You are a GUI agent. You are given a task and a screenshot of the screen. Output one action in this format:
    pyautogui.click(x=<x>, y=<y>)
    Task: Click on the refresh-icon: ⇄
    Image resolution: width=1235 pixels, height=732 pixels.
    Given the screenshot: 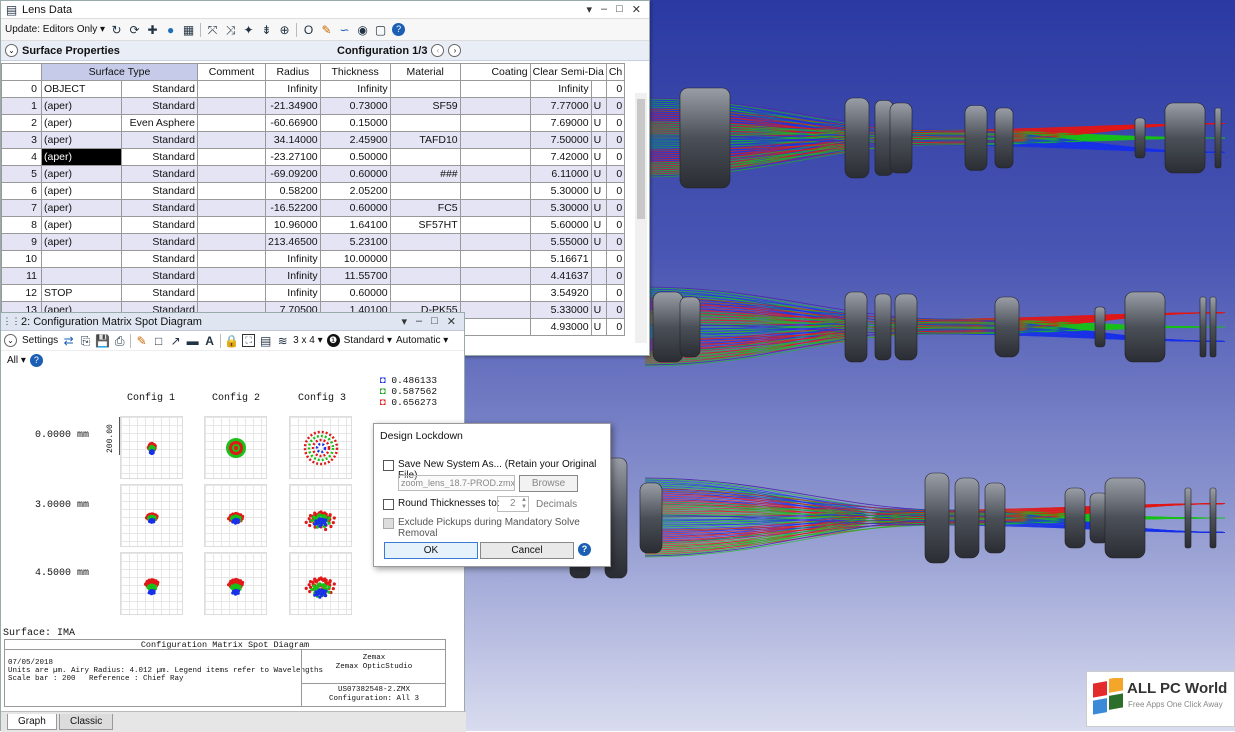 What is the action you would take?
    pyautogui.click(x=68, y=340)
    